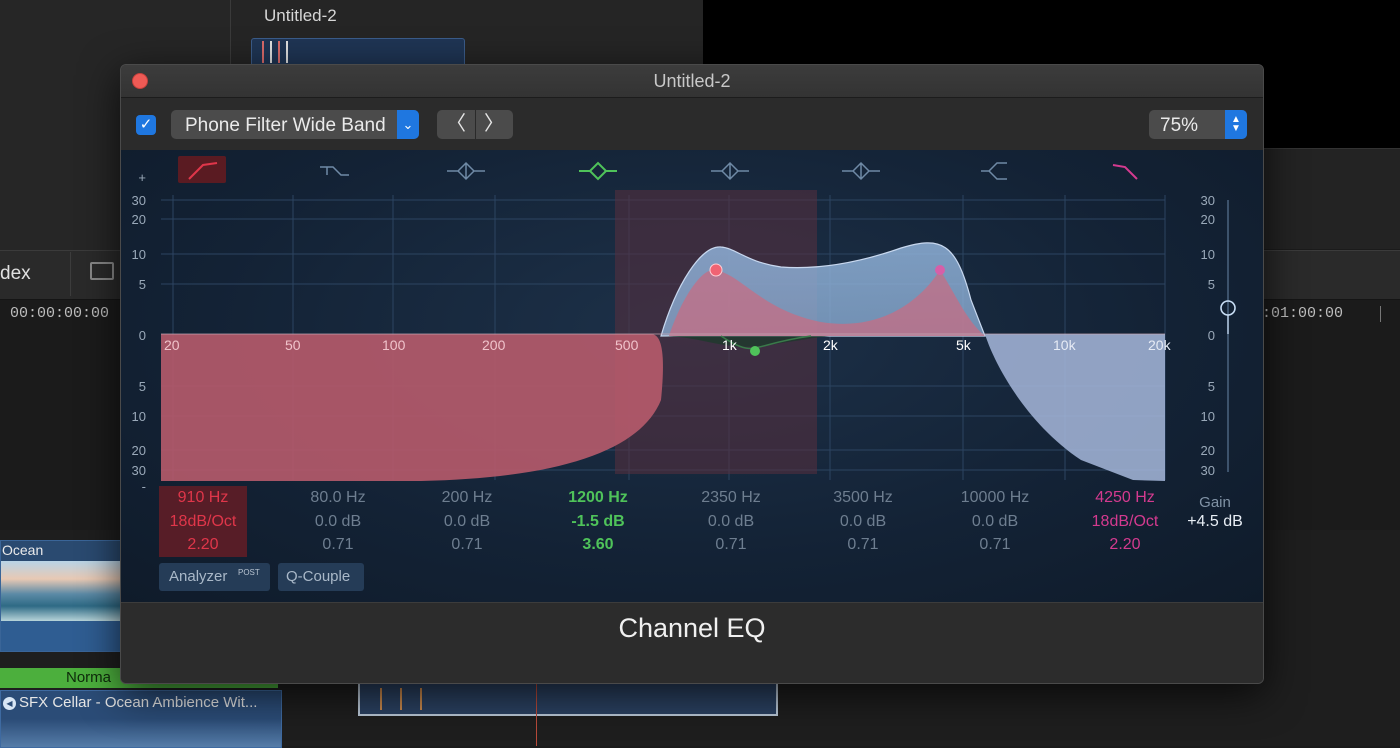 Image resolution: width=1400 pixels, height=748 pixels. Describe the element at coordinates (598, 498) in the screenshot. I see `band-frequency: 1200 Hz` at that location.